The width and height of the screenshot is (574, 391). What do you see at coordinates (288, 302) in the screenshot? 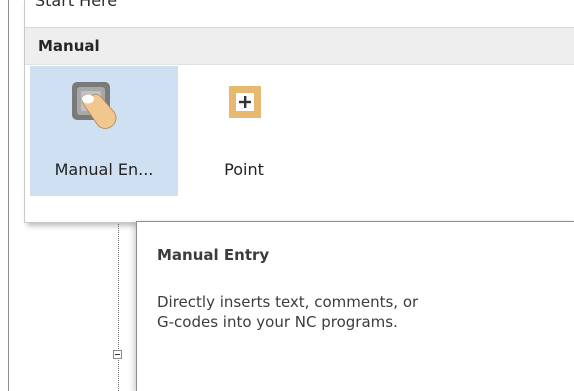
I see `tooltip-description-line: Directly inserts text, comments, or` at bounding box center [288, 302].